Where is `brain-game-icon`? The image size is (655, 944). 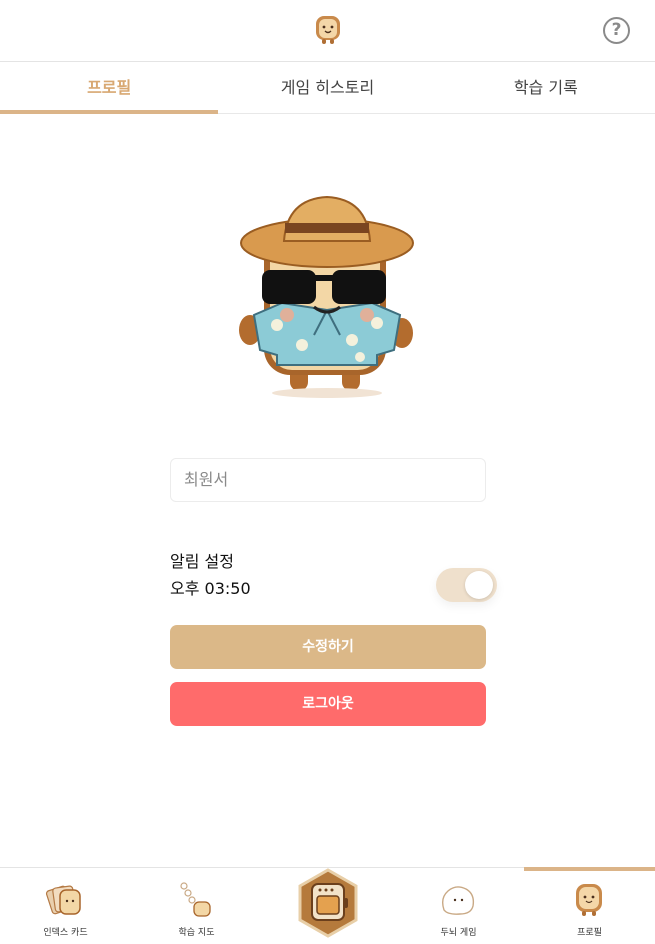
brain-game-icon is located at coordinates (458, 900).